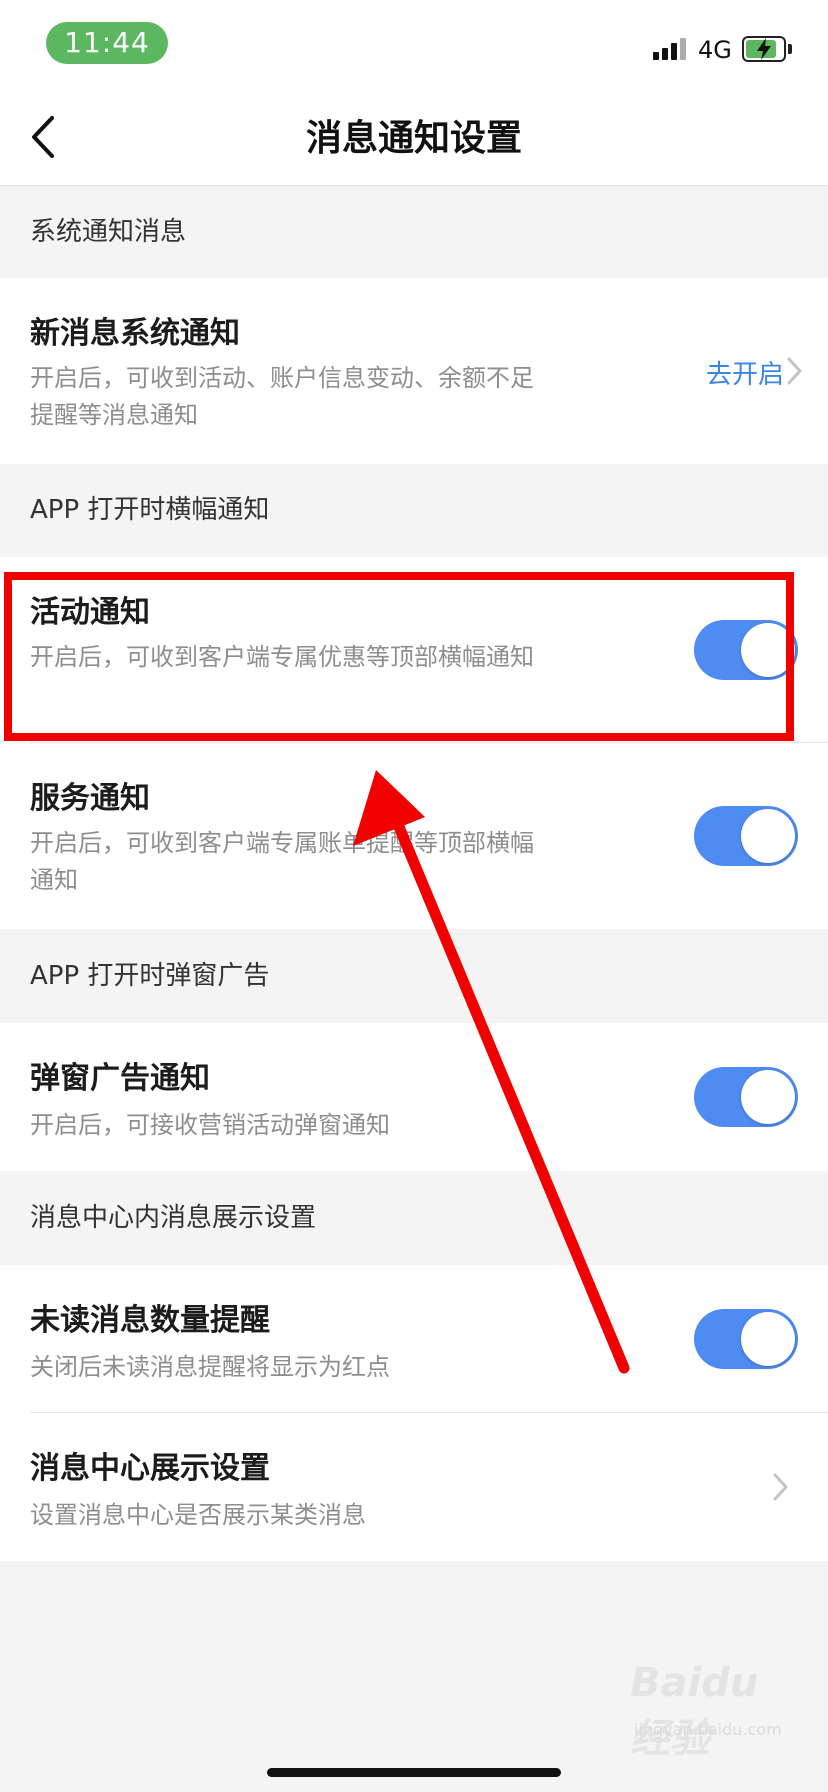  What do you see at coordinates (706, 1711) in the screenshot?
I see `baidu-watermark-logo: Baidu经验 jingyan.baidu.com` at bounding box center [706, 1711].